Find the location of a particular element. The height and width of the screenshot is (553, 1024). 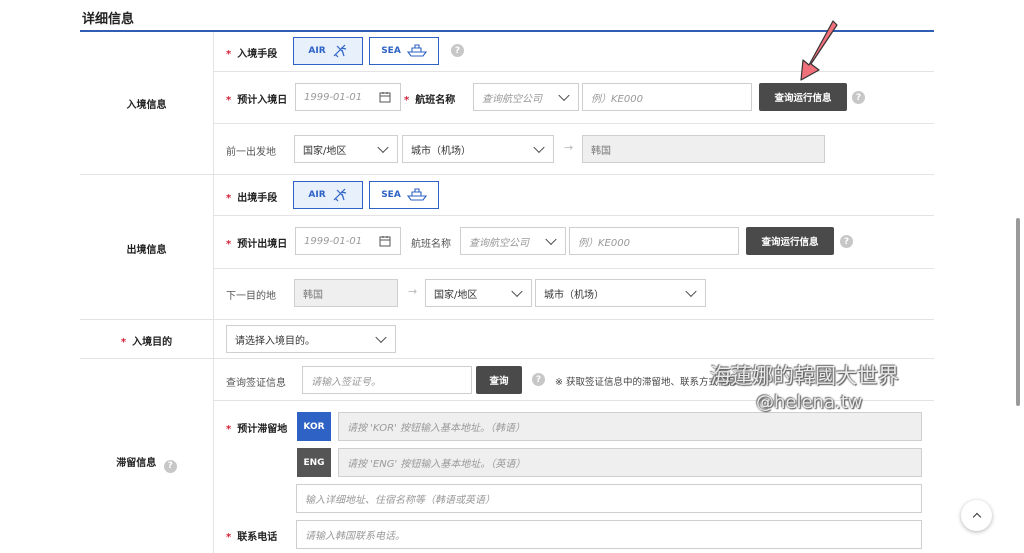

watermark-title: 海蓮娜的韓國大世界 is located at coordinates (804, 376).